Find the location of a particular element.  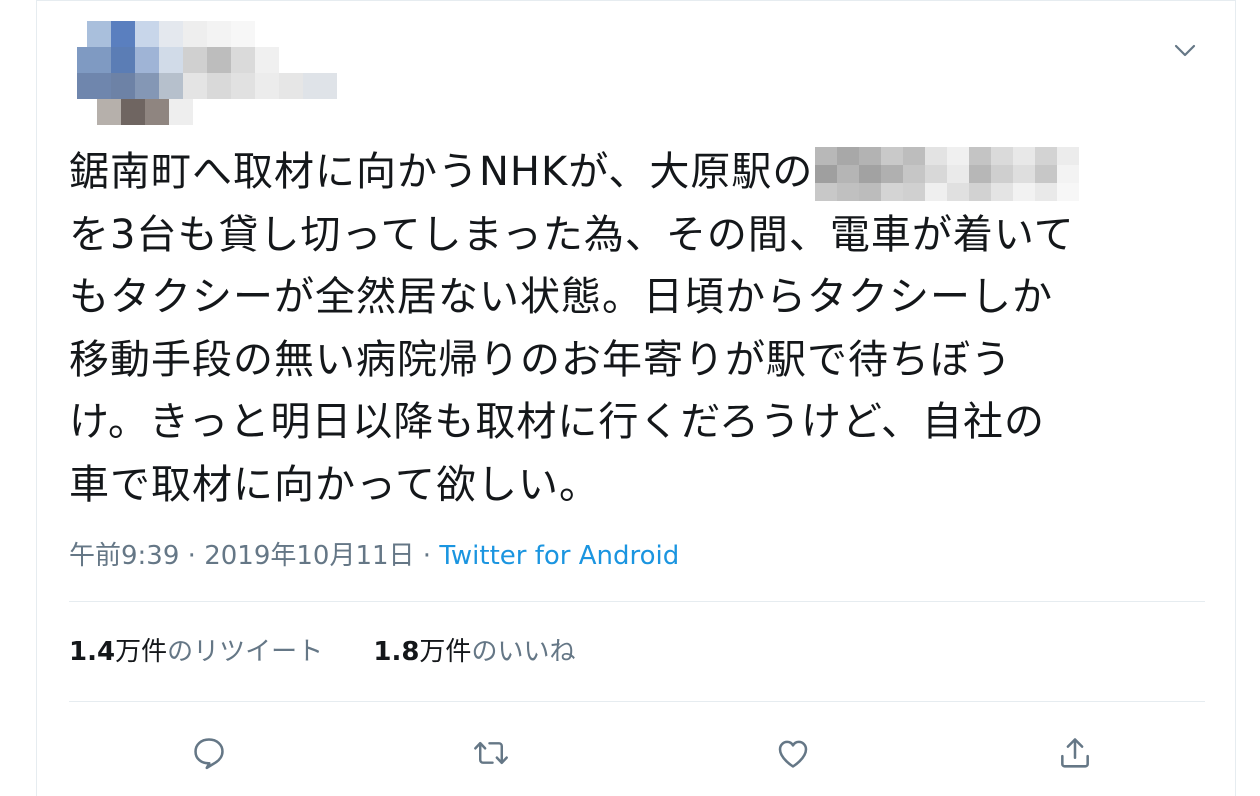

like-count-unit: 万件 is located at coordinates (445, 652).